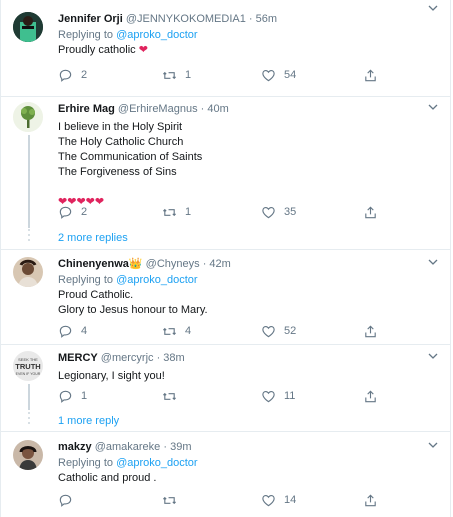  I want to click on user-handle: @mercyrjc, so click(127, 358).